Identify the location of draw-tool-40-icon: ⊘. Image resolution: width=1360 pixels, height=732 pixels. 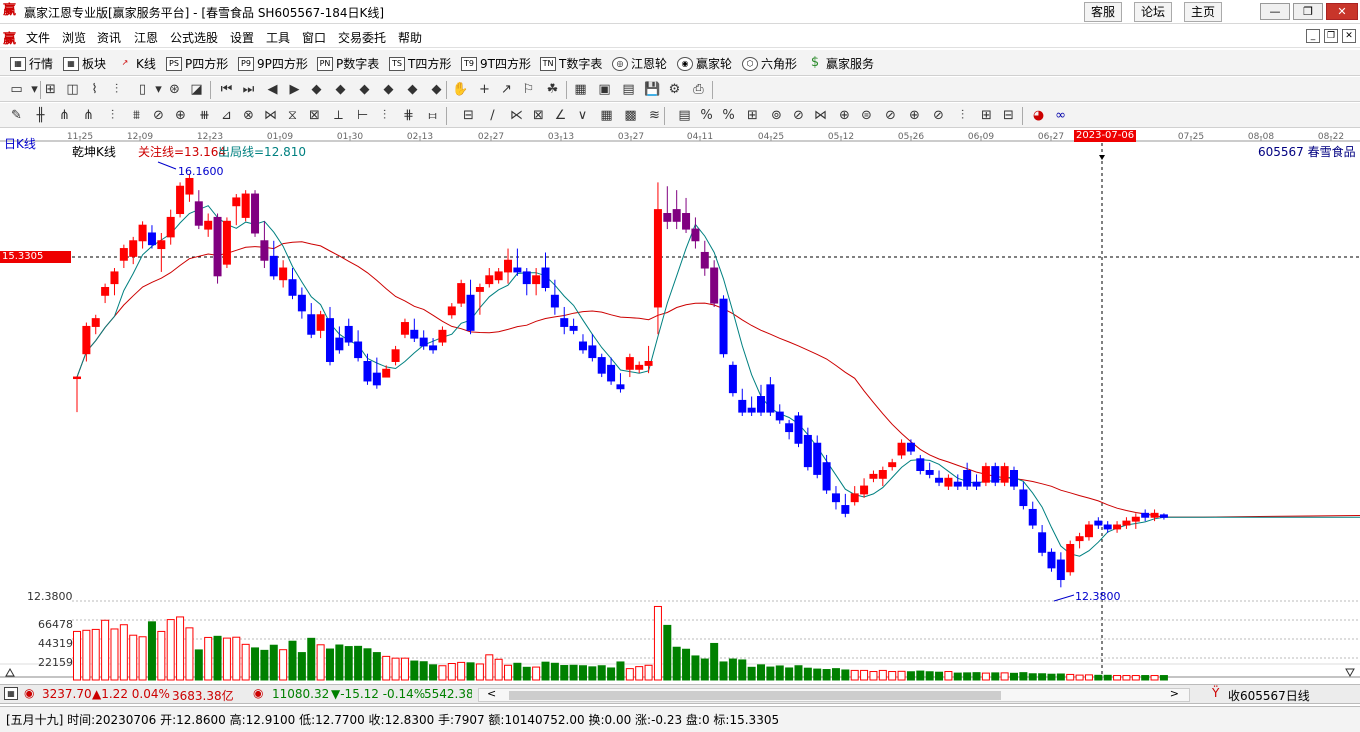
(938, 115).